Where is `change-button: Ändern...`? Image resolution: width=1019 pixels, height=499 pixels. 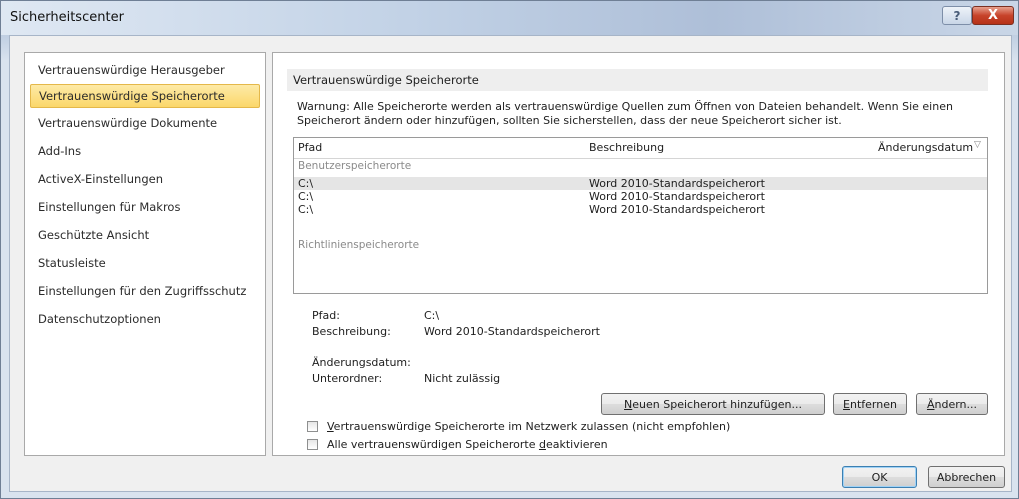 change-button: Ändern... is located at coordinates (952, 404).